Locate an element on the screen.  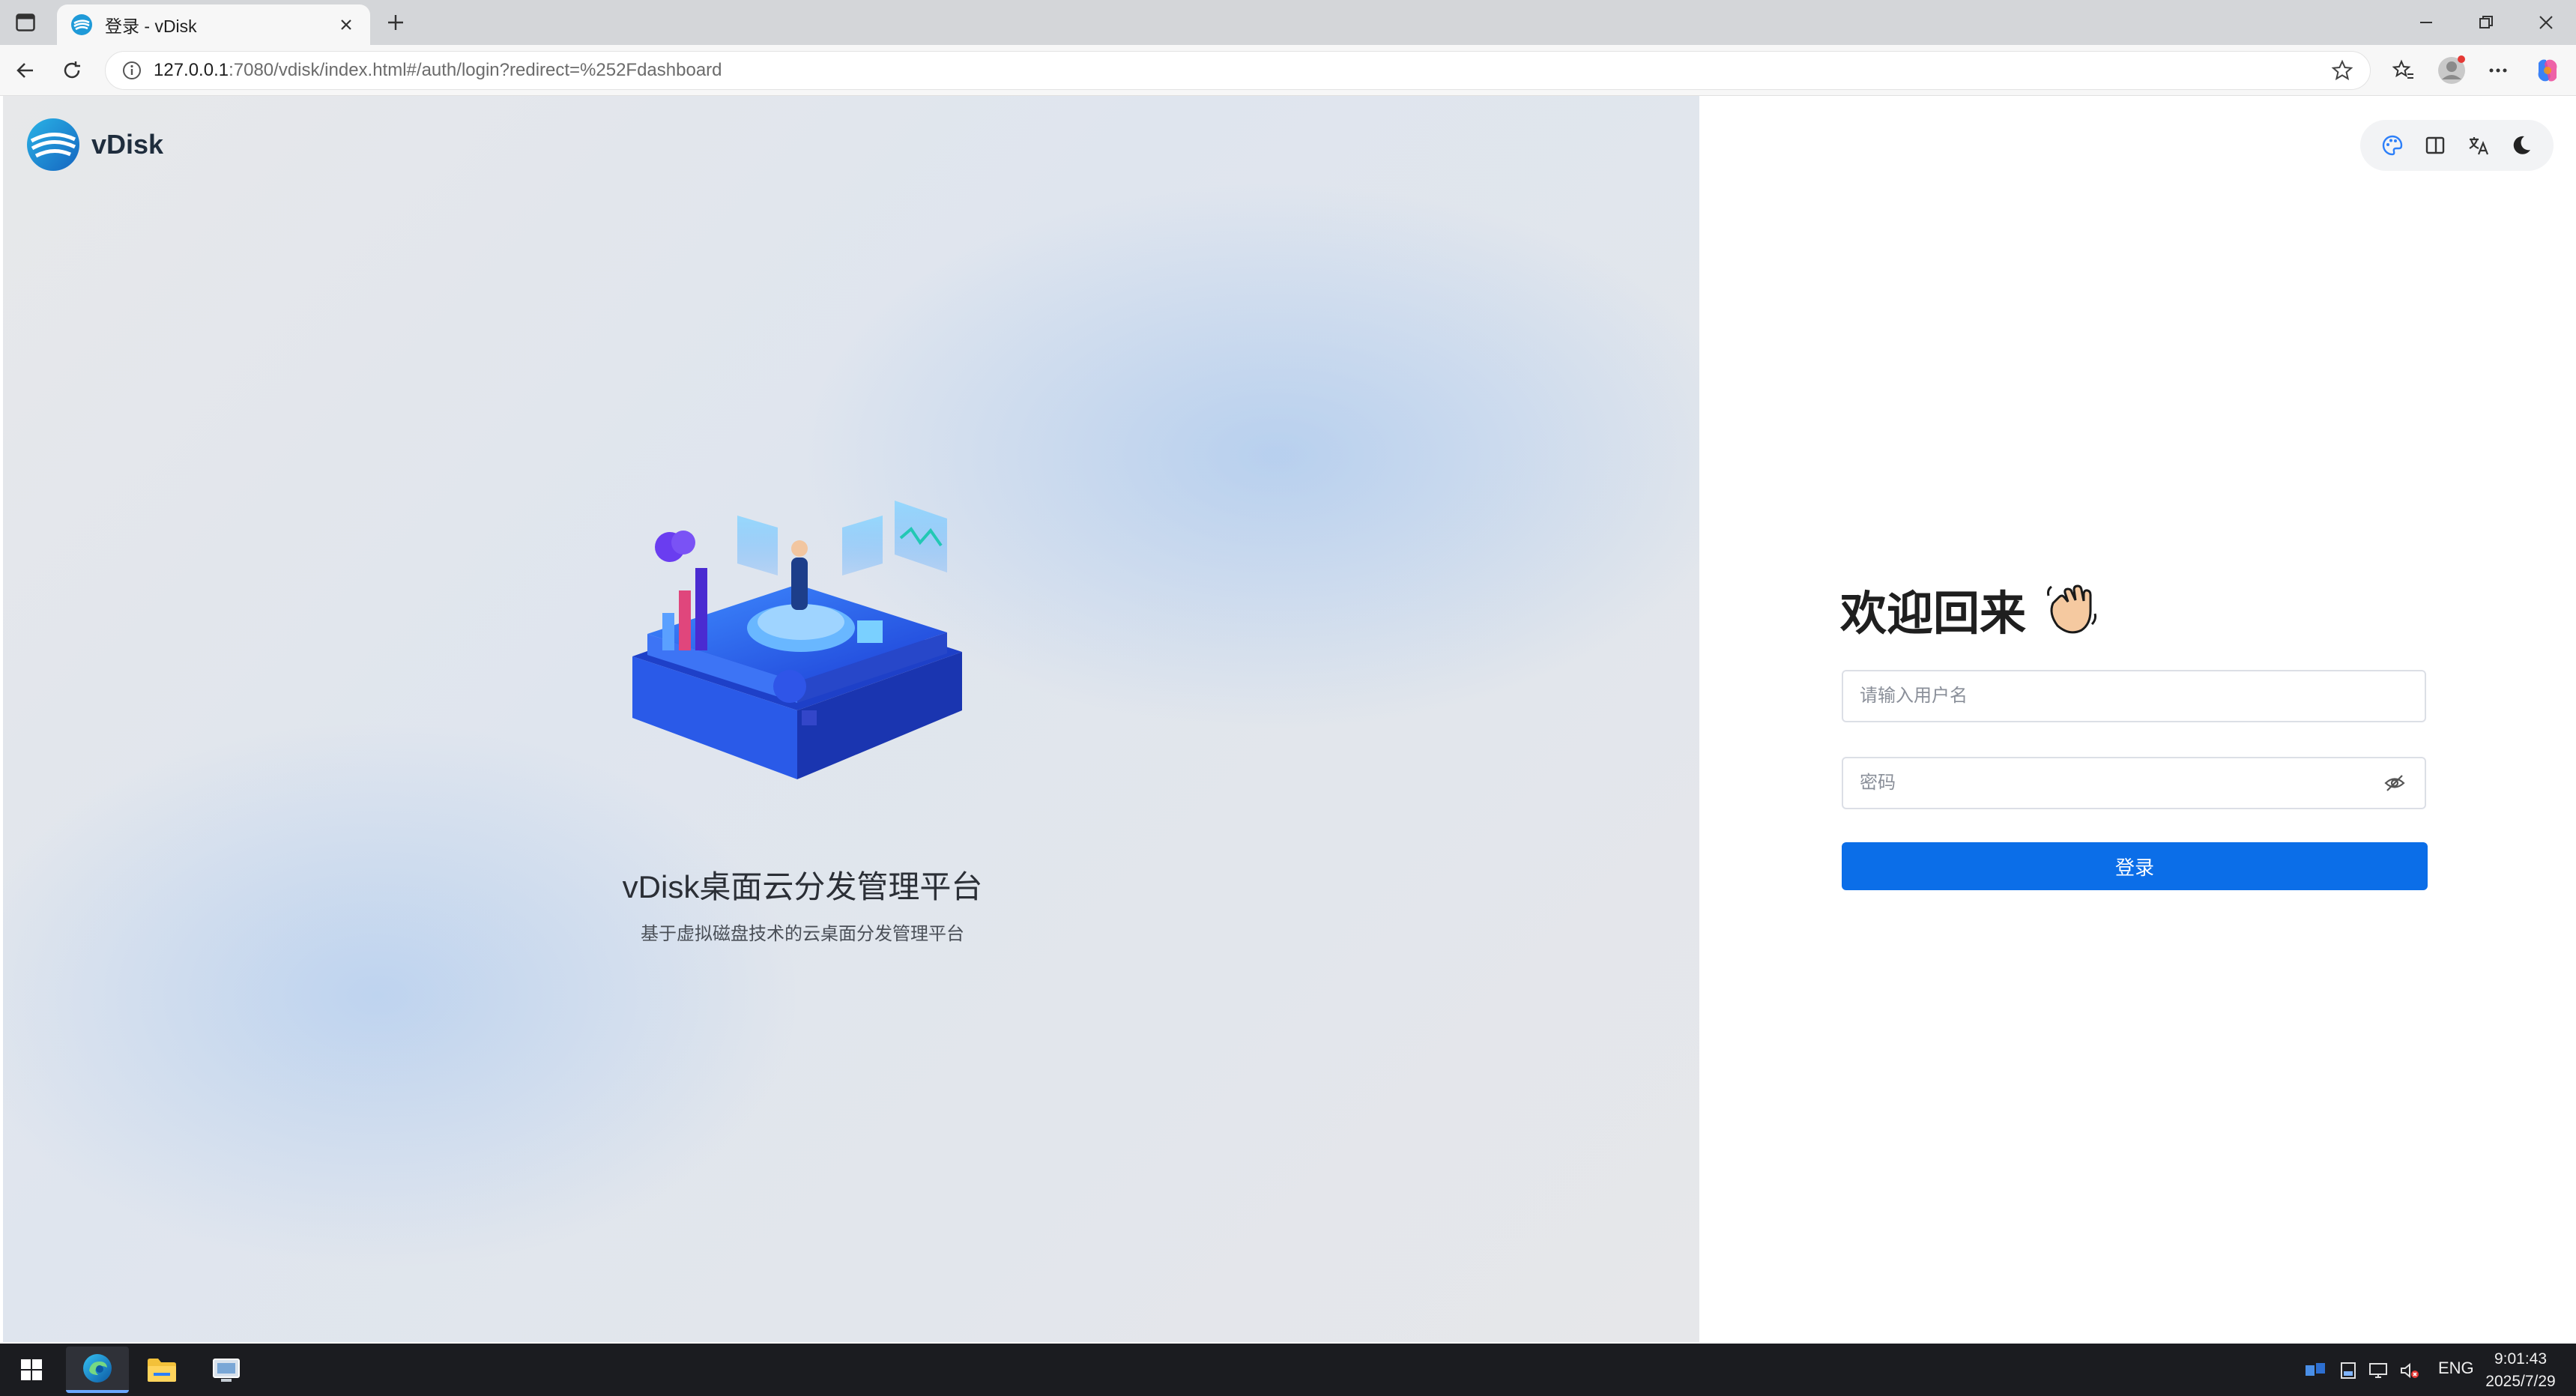
login-button: 登录 is located at coordinates (2135, 866).